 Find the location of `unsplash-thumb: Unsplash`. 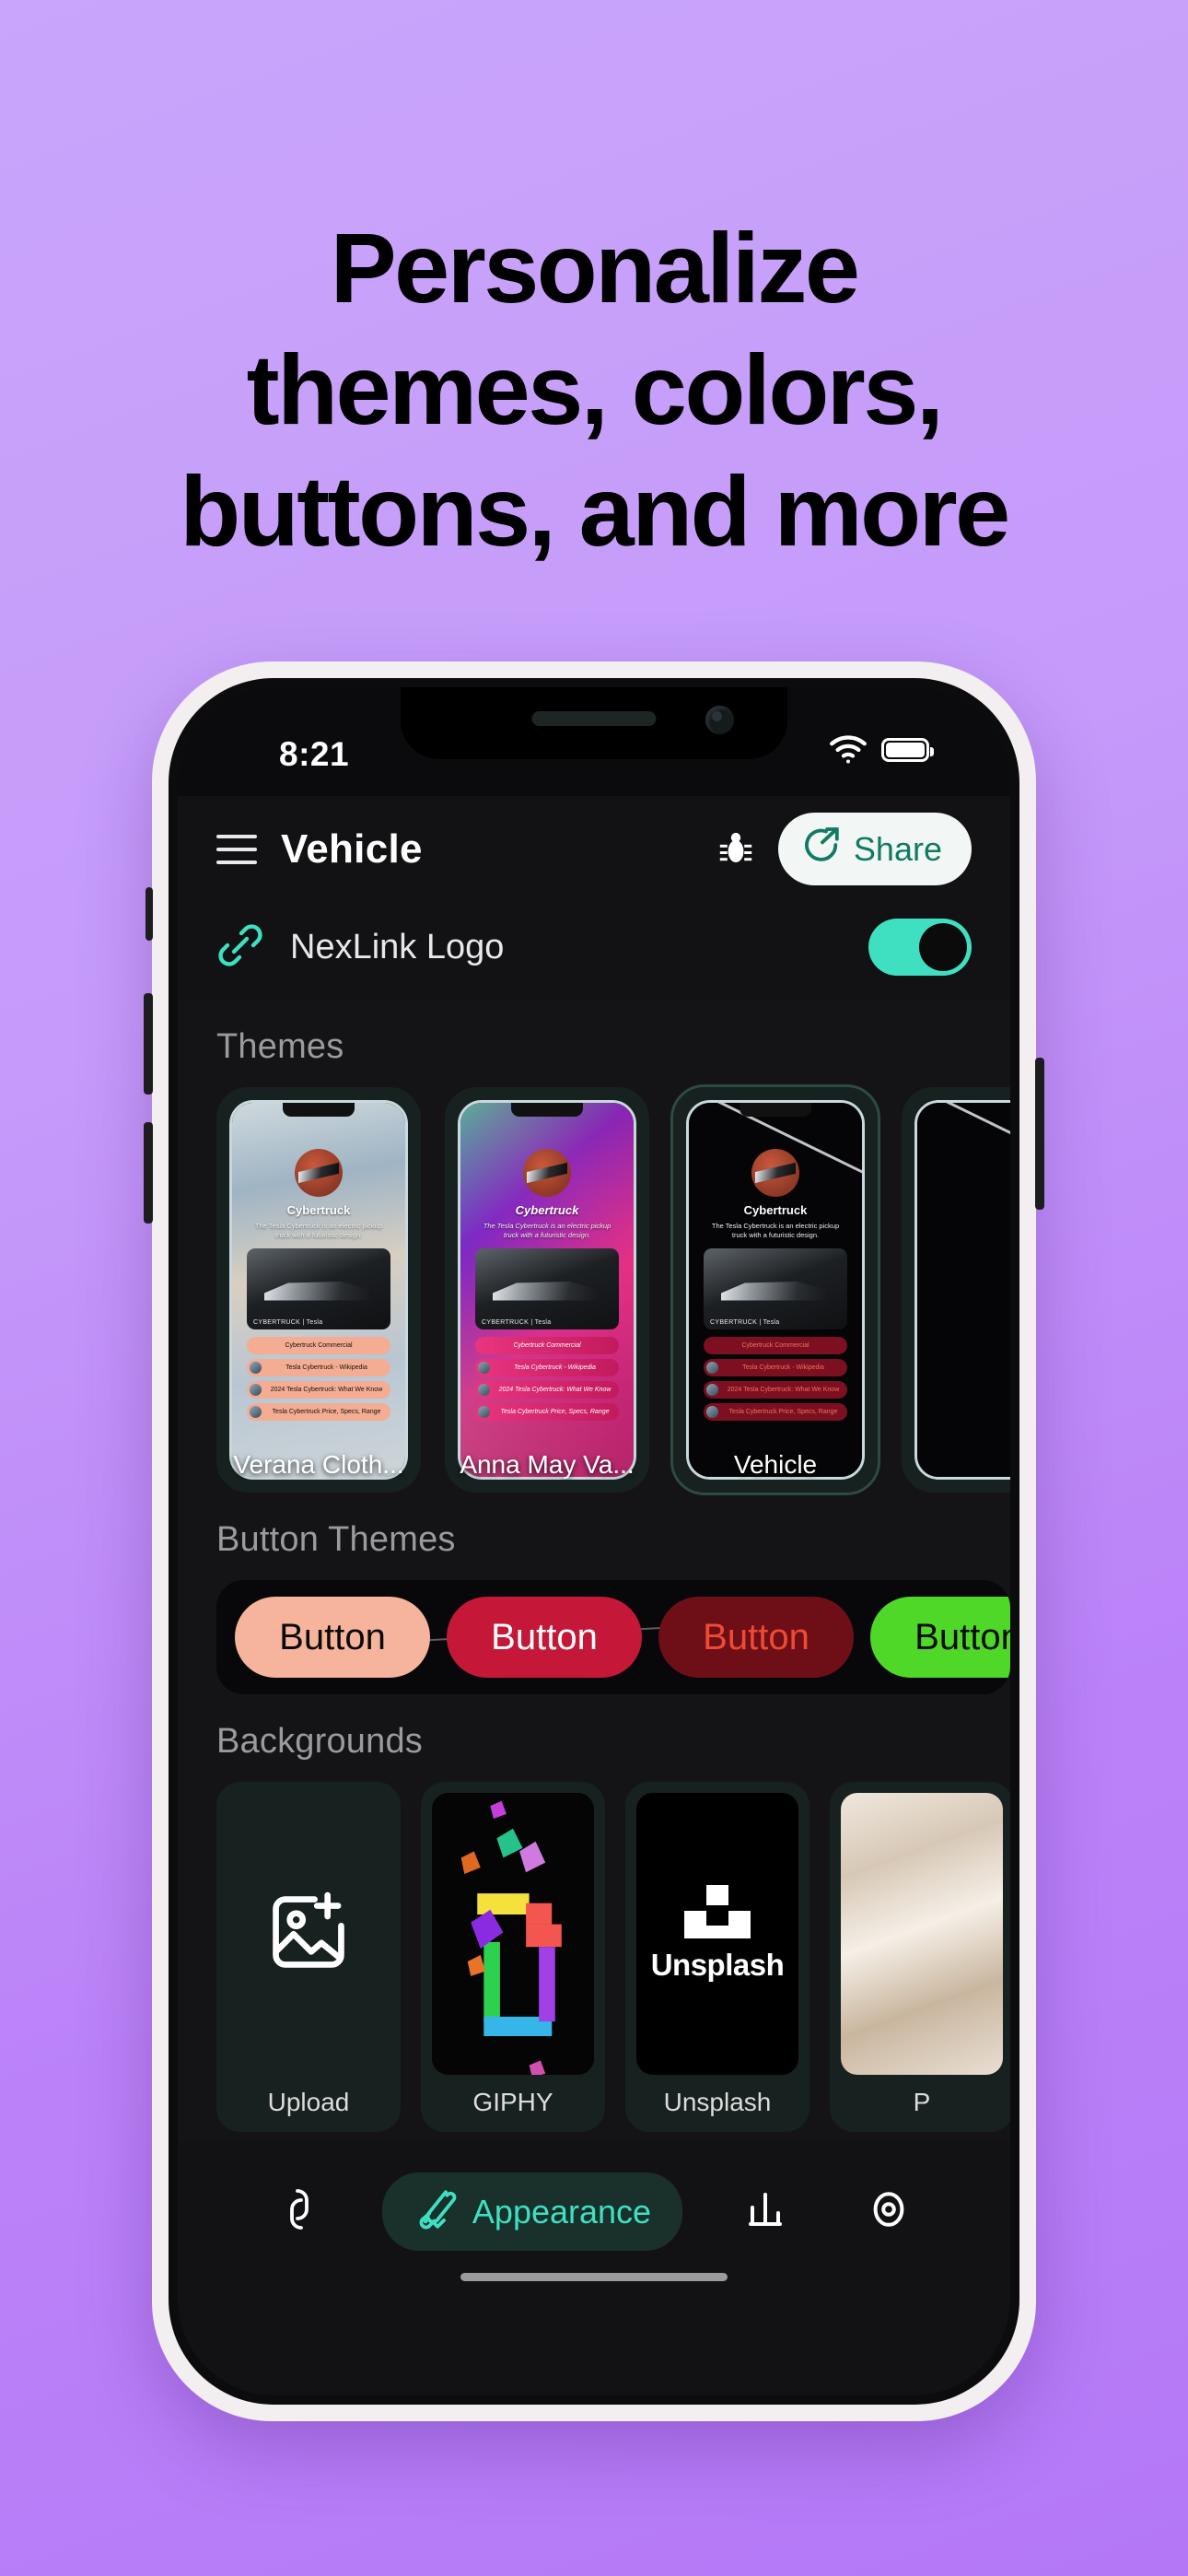

unsplash-thumb: Unsplash is located at coordinates (717, 1934).